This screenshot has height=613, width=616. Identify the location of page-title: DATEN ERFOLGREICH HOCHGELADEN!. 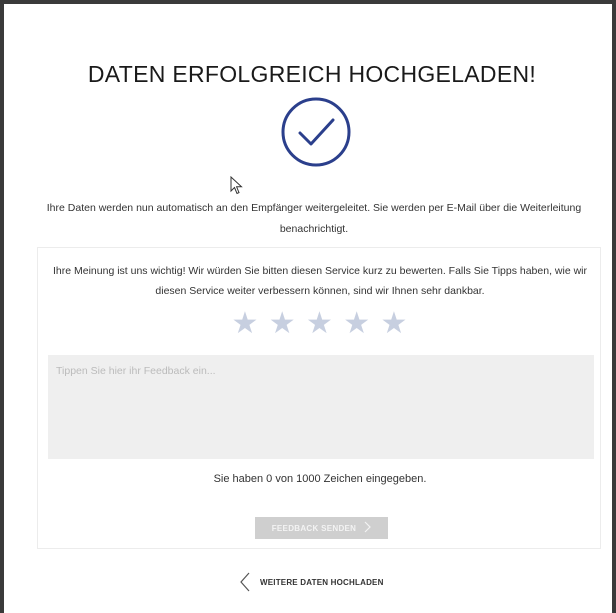
(312, 74).